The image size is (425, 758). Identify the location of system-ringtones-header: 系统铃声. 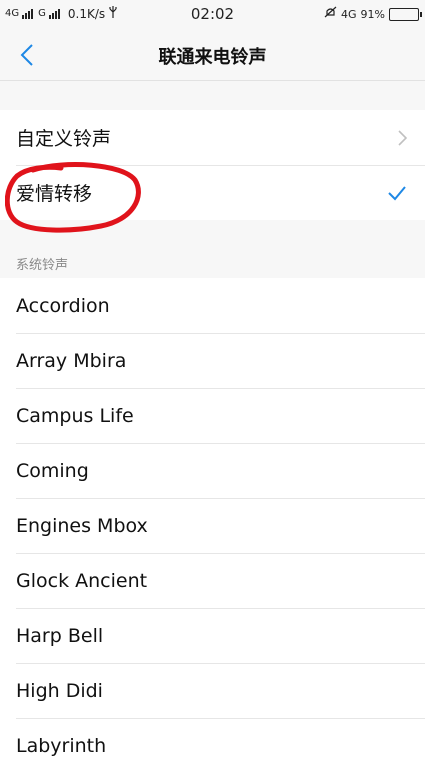
(42, 265).